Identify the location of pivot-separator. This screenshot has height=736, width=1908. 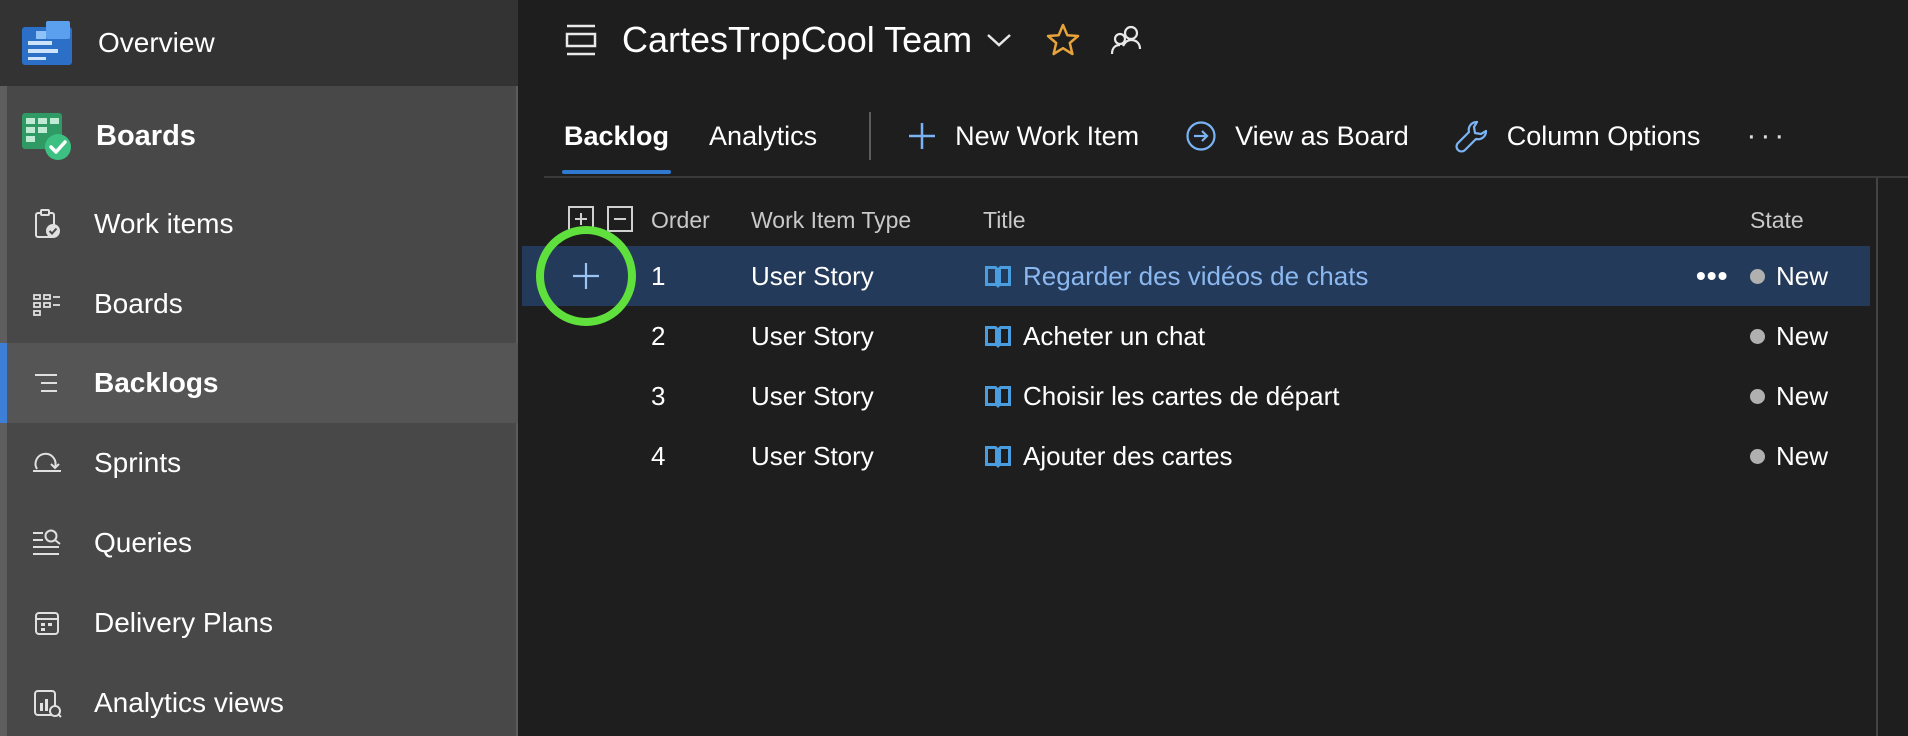
(870, 136).